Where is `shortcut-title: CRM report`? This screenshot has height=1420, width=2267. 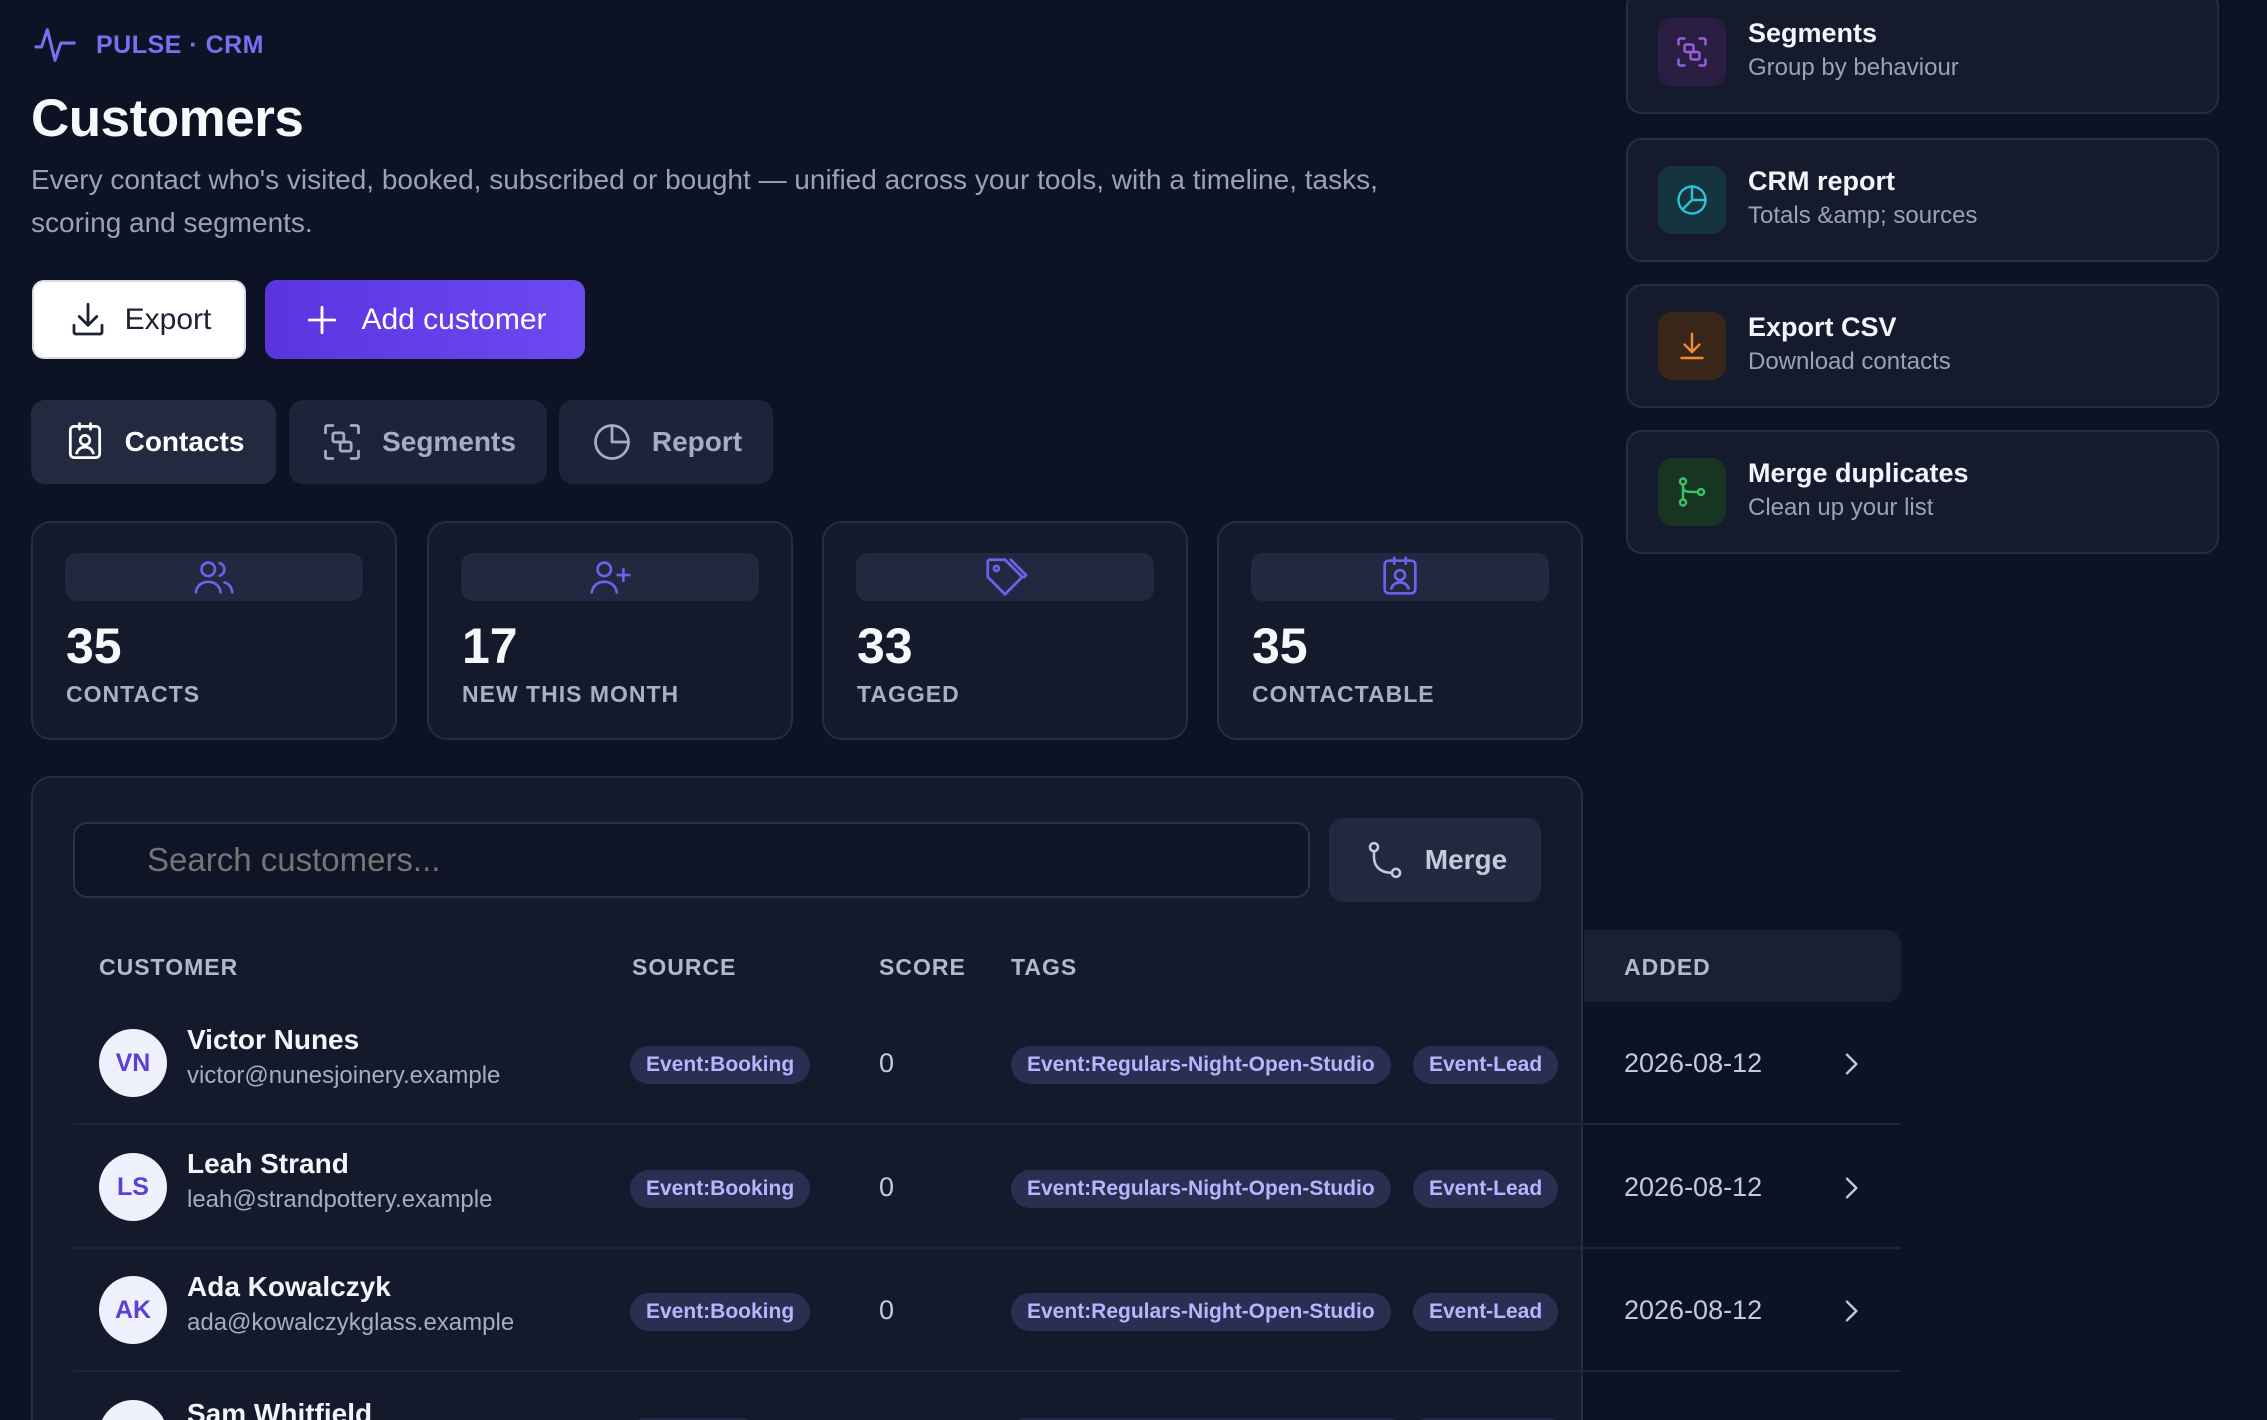 shortcut-title: CRM report is located at coordinates (1821, 181).